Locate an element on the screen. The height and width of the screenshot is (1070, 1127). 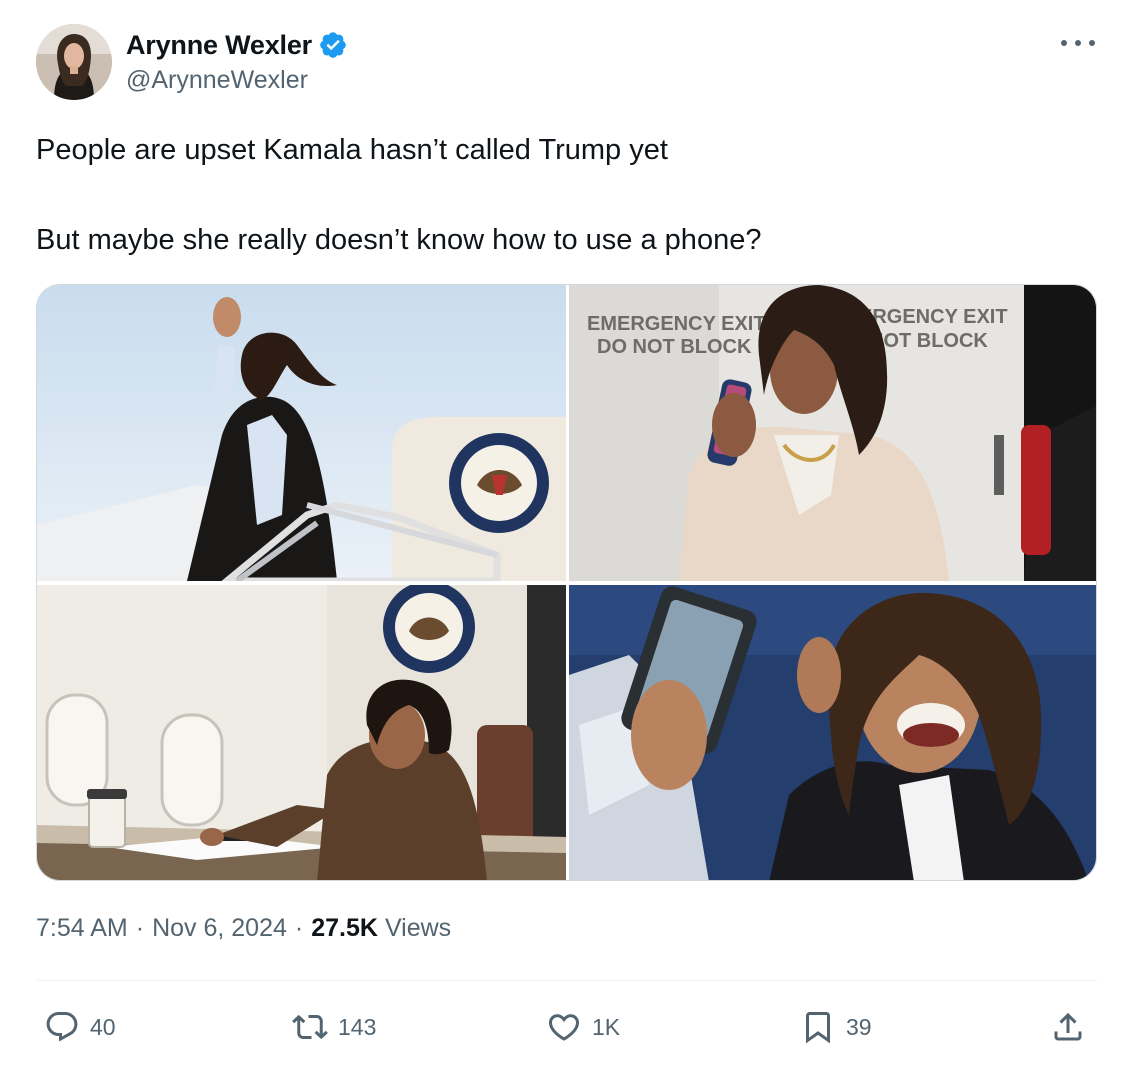
photo-working-on-plane-icon is located at coordinates (301, 732).